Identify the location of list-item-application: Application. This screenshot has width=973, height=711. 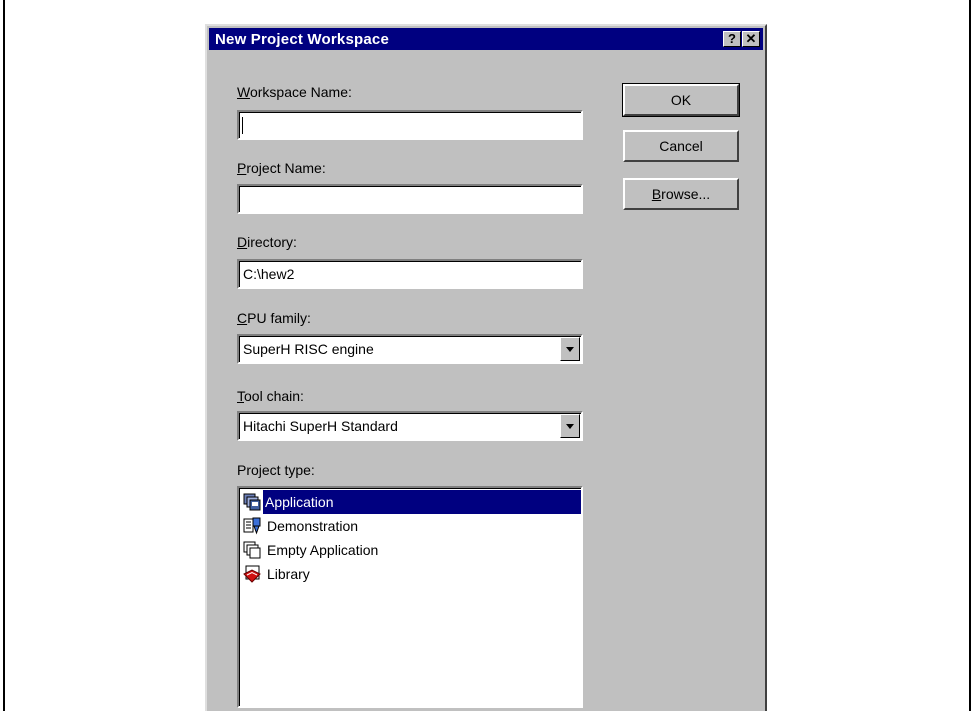
(411, 502).